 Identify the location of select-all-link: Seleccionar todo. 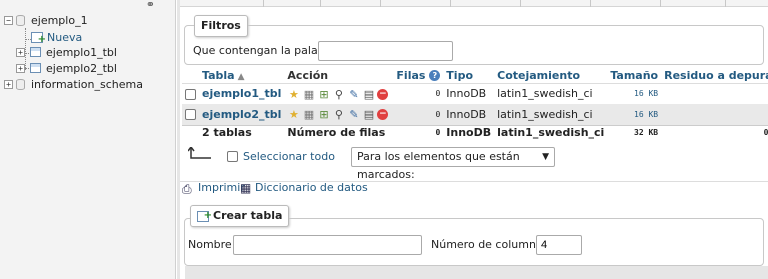
(289, 157).